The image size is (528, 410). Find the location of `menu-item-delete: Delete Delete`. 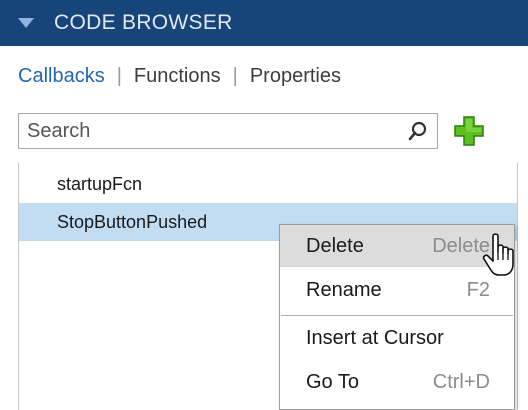

menu-item-delete: Delete Delete is located at coordinates (397, 246).